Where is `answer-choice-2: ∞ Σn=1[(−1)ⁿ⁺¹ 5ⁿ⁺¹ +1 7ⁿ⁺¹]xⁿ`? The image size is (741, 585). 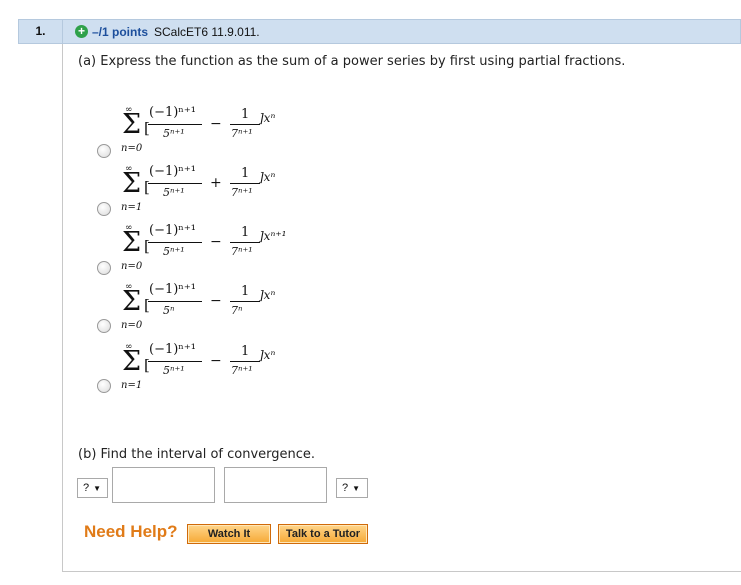 answer-choice-2: ∞ Σn=1[(−1)ⁿ⁺¹ 5ⁿ⁺¹ +1 7ⁿ⁺¹]xⁿ is located at coordinates (227, 194).